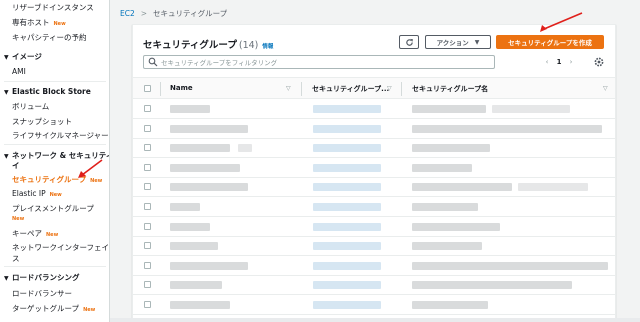  I want to click on sidebar-item-network-interfaces-wrap: ス, so click(16, 258).